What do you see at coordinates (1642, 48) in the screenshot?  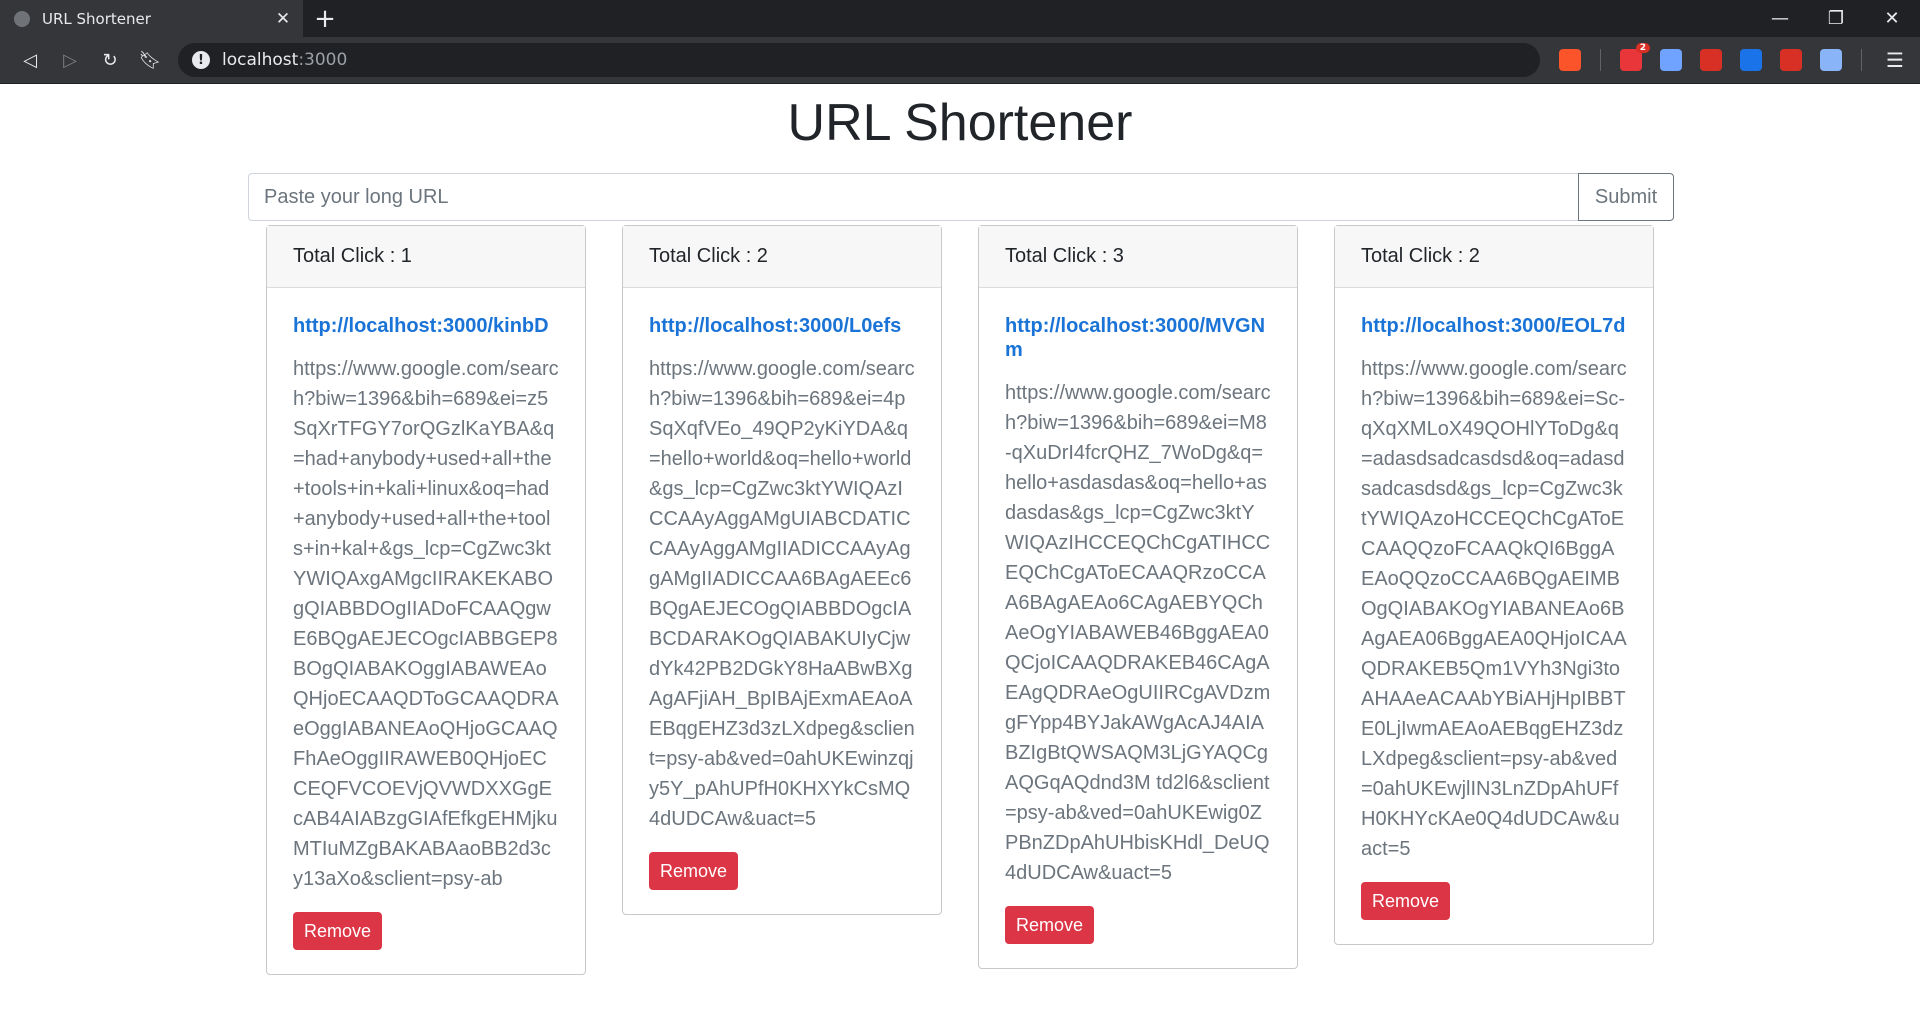 I see `extension-badge: 2` at bounding box center [1642, 48].